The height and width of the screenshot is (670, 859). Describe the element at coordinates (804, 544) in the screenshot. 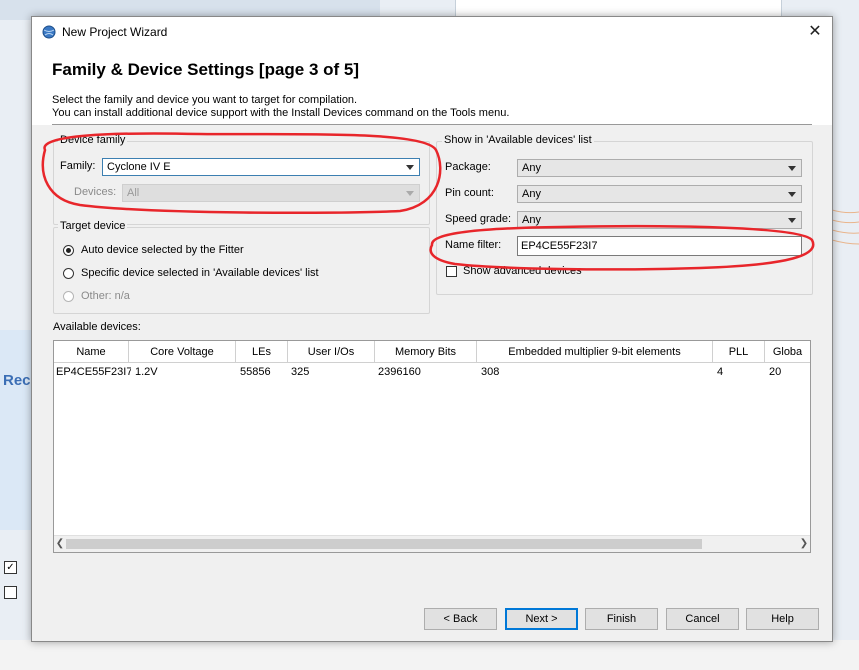

I see `scroll-right-icon: ❯` at that location.